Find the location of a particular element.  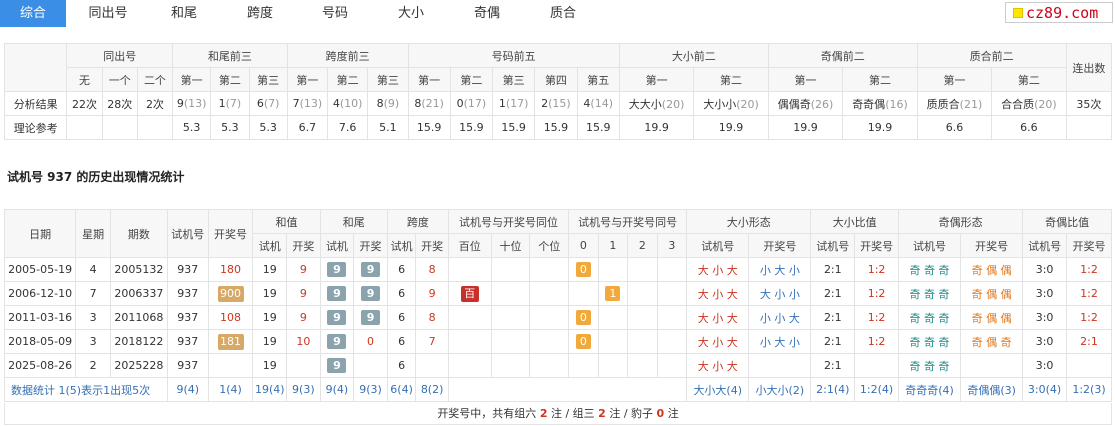

corner-cell is located at coordinates (35, 67).